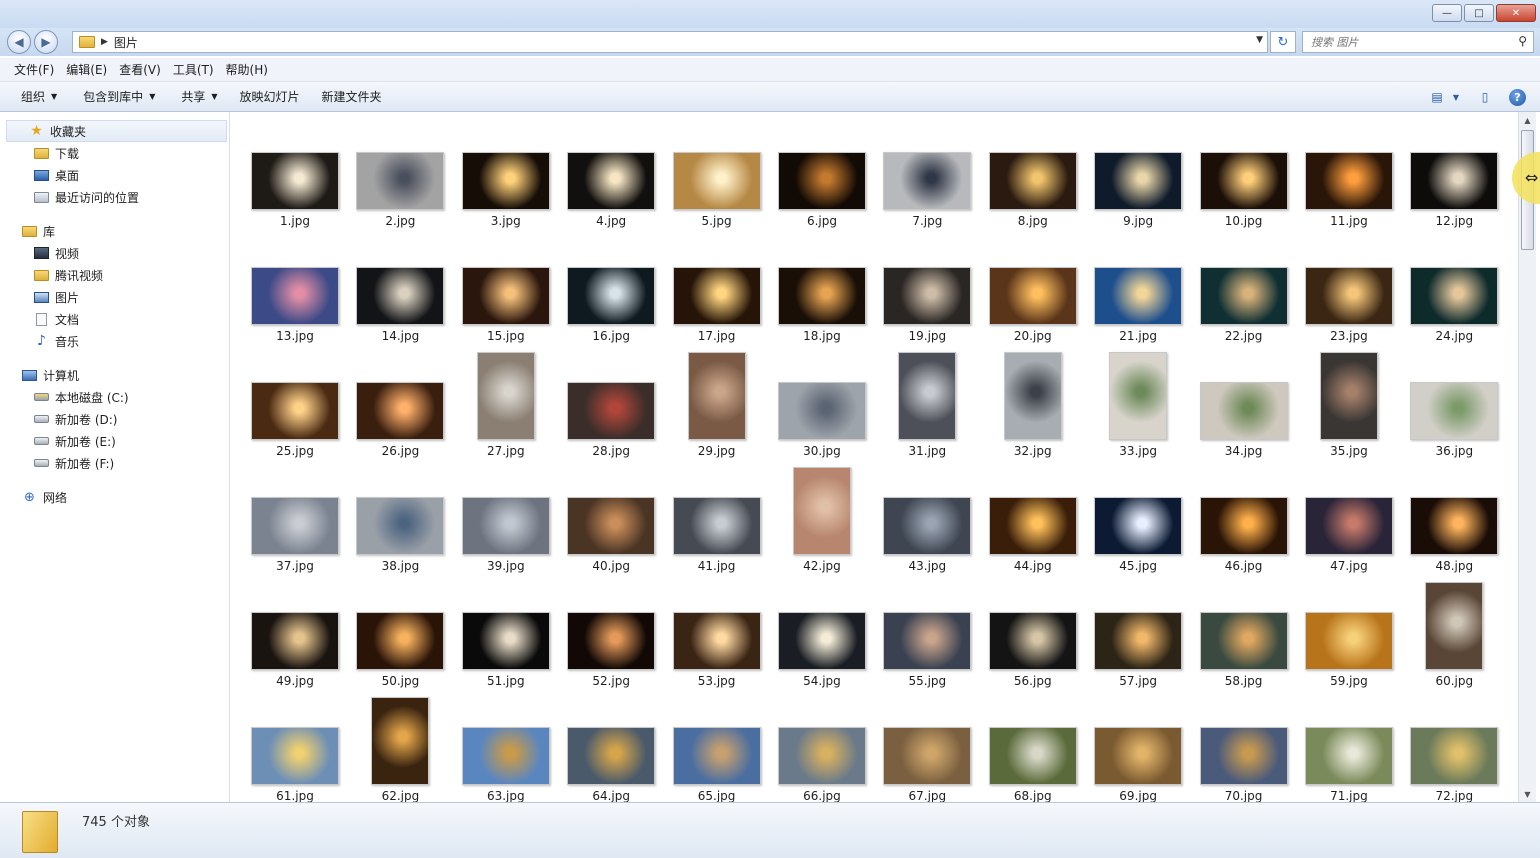 This screenshot has width=1540, height=858. What do you see at coordinates (114, 231) in the screenshot?
I see `sidebar-libraries: 库` at bounding box center [114, 231].